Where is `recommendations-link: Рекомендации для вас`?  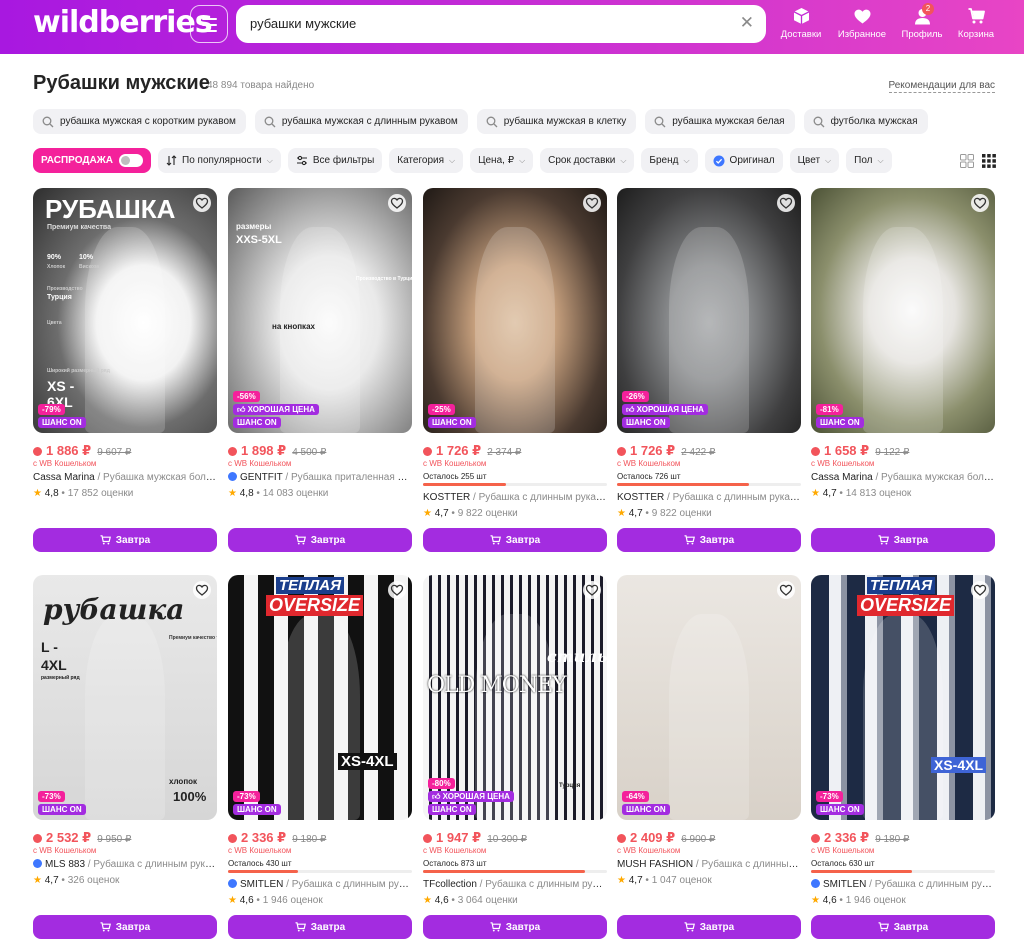
recommendations-link: Рекомендации для вас is located at coordinates (941, 86).